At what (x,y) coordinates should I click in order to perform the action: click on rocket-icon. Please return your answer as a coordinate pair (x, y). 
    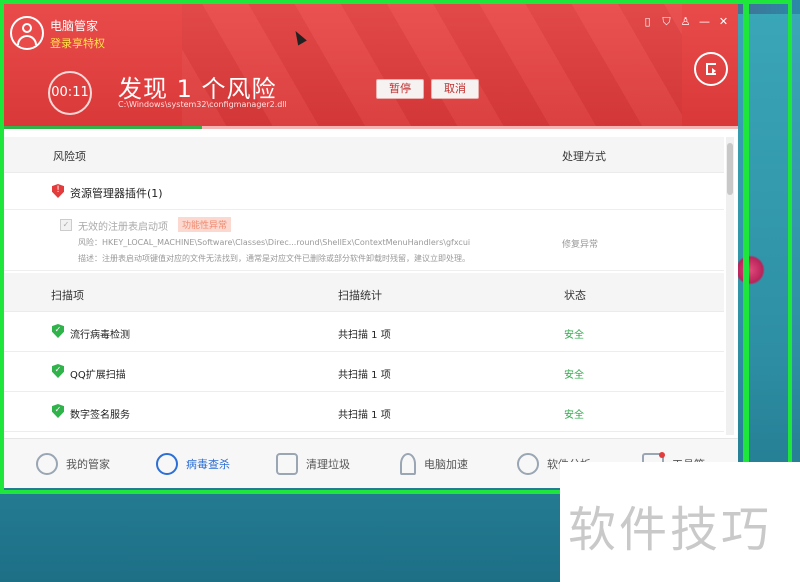
    Looking at the image, I should click on (408, 464).